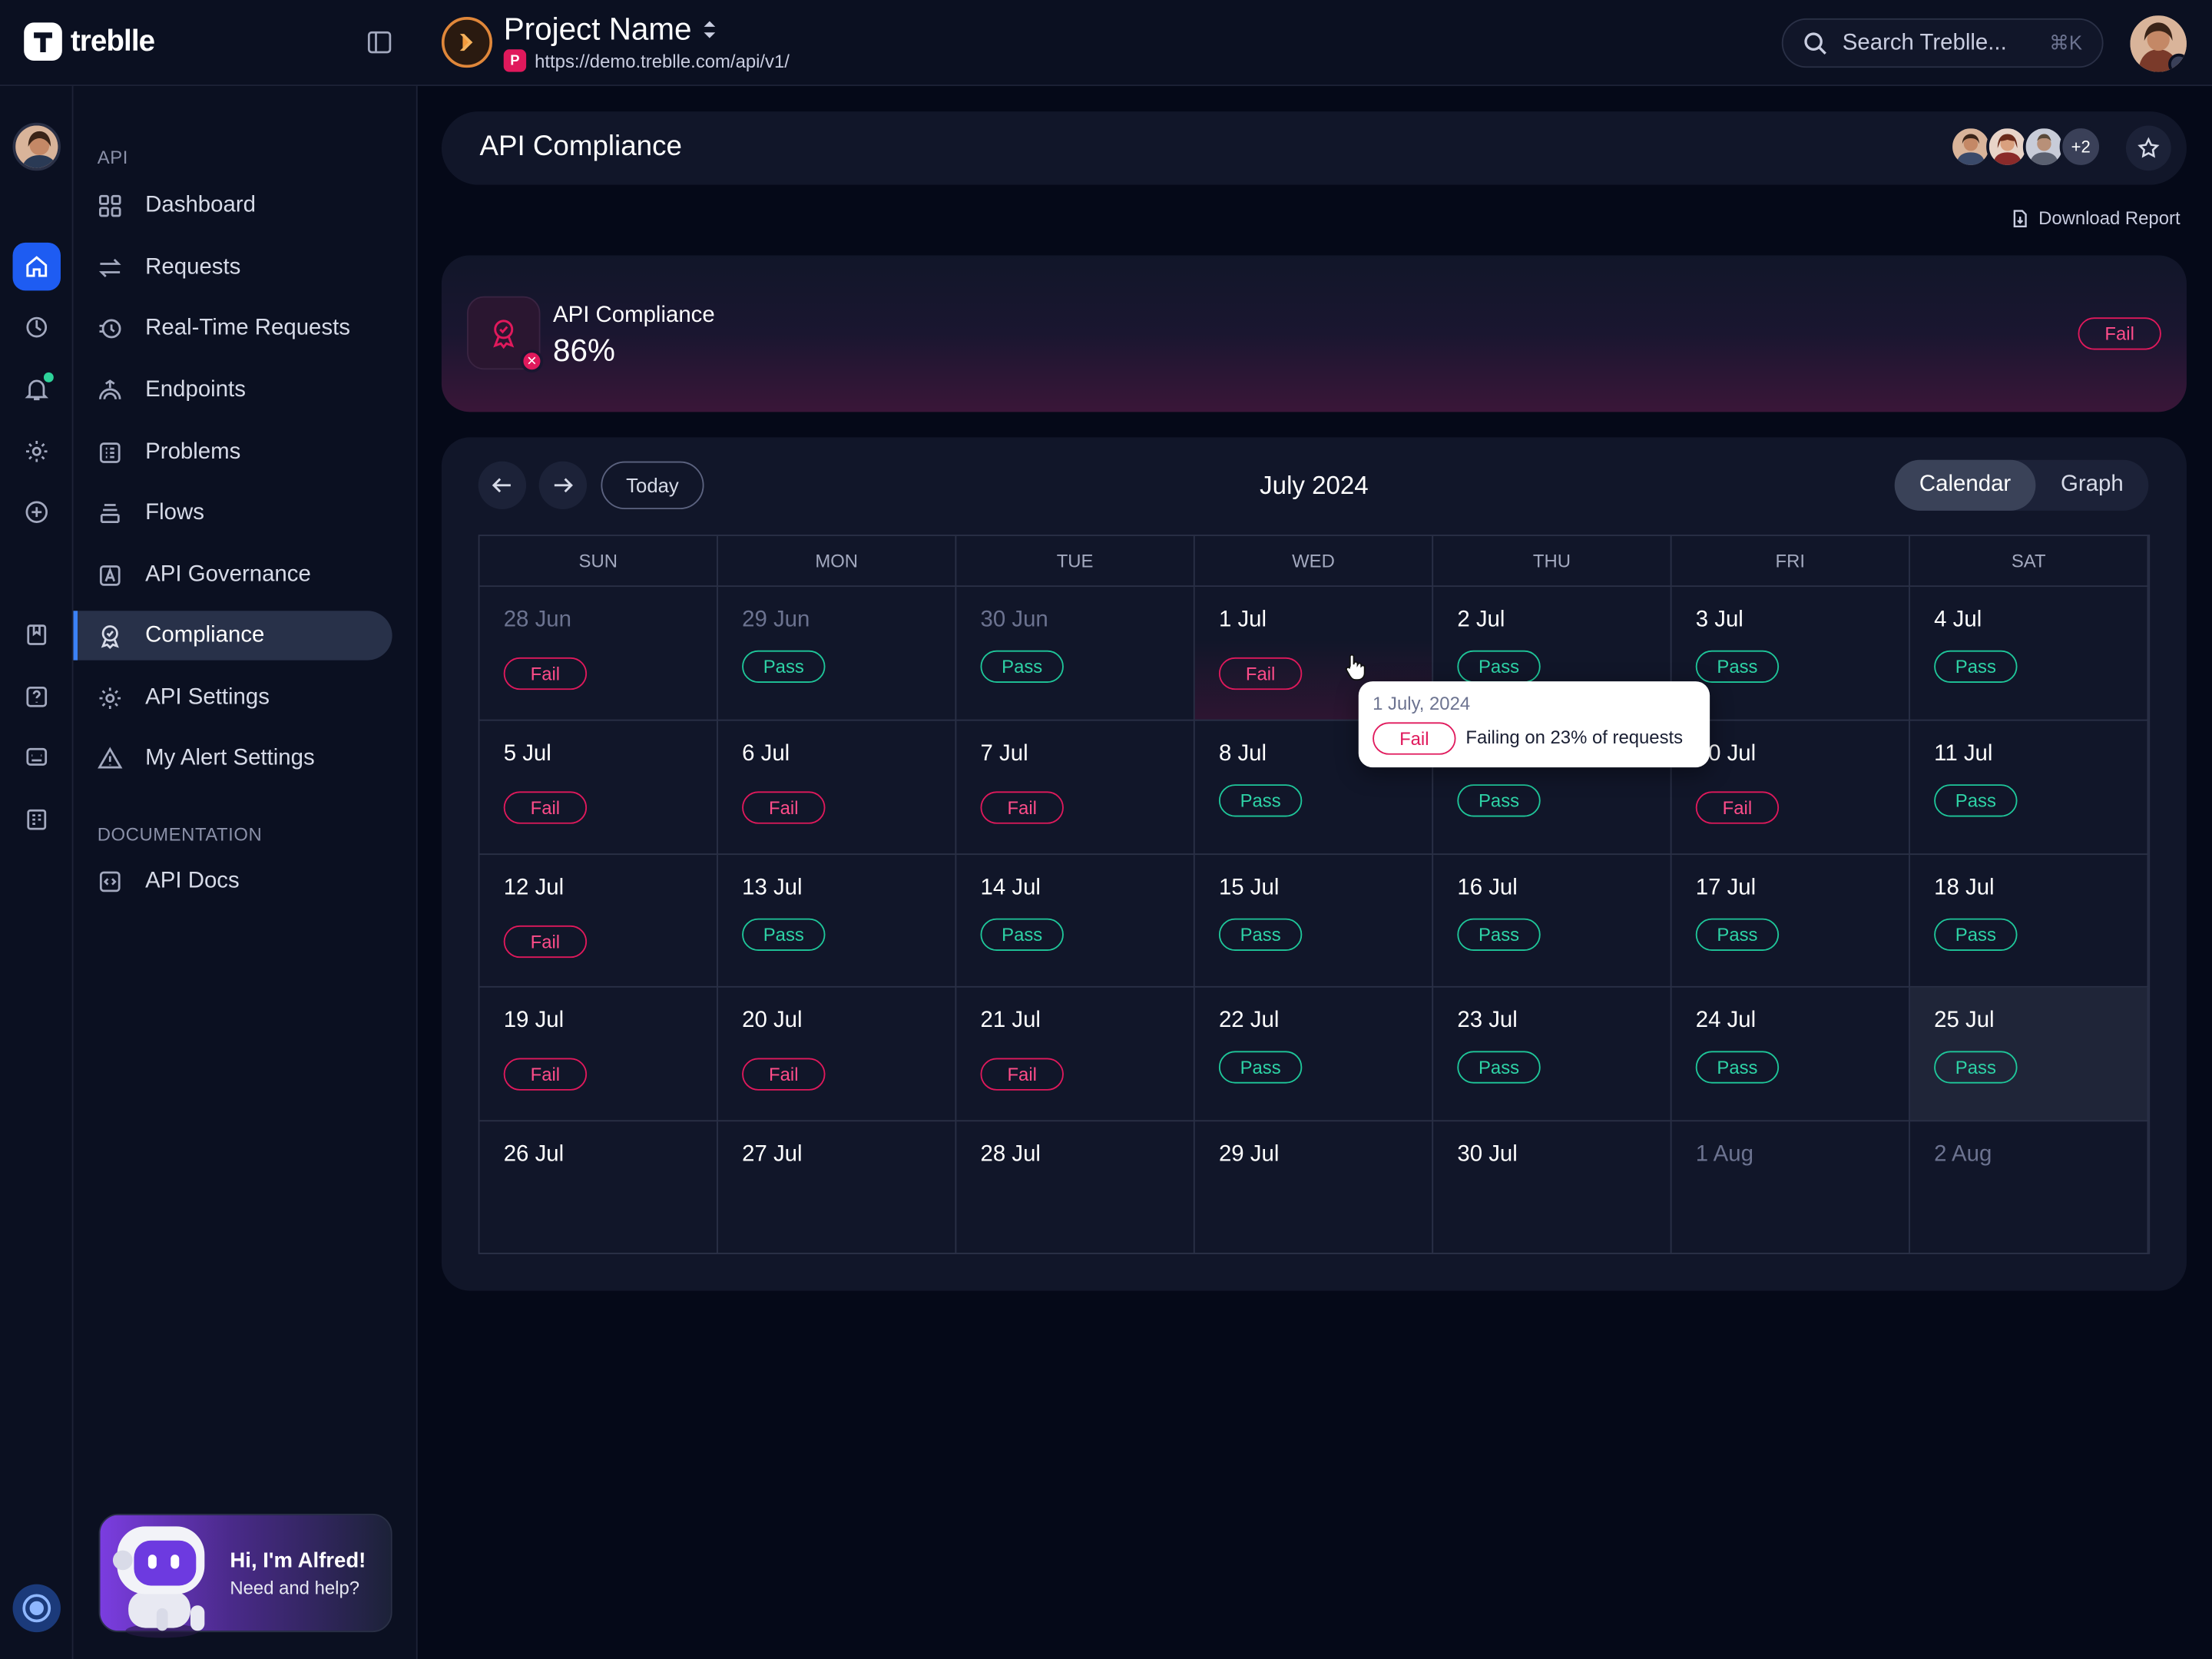 The width and height of the screenshot is (2212, 1659). Describe the element at coordinates (1075, 561) in the screenshot. I see `weekday-header: TUE` at that location.